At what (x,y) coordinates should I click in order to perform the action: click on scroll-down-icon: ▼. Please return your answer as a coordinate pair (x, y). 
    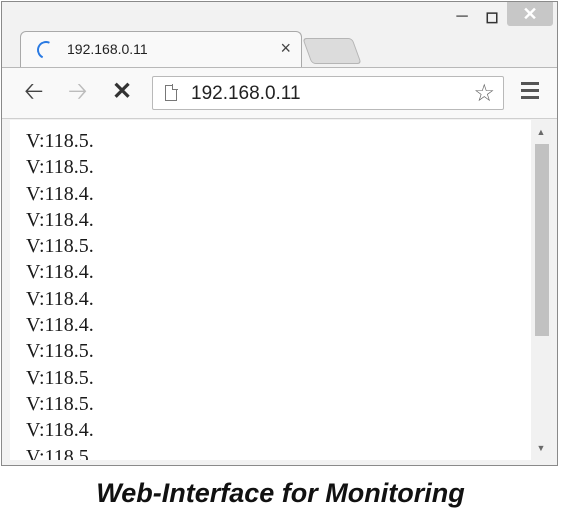
    Looking at the image, I should click on (541, 448).